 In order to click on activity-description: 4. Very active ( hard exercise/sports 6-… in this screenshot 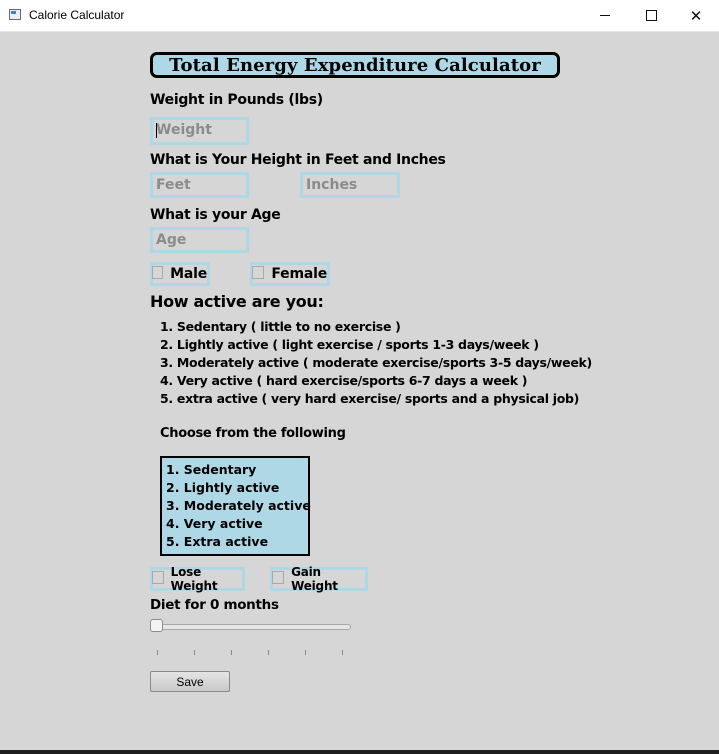, I will do `click(344, 380)`.